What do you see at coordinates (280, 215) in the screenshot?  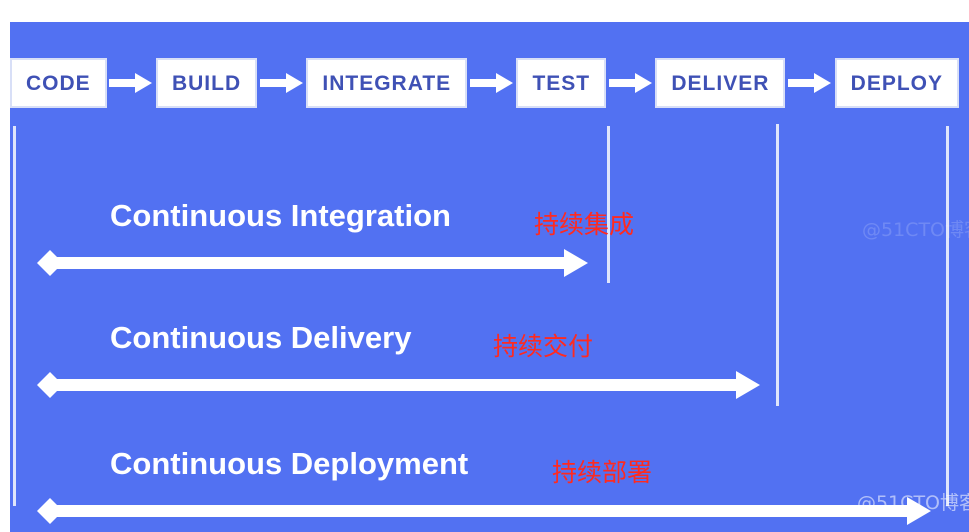 I see `measure-title: Continuous Integration` at bounding box center [280, 215].